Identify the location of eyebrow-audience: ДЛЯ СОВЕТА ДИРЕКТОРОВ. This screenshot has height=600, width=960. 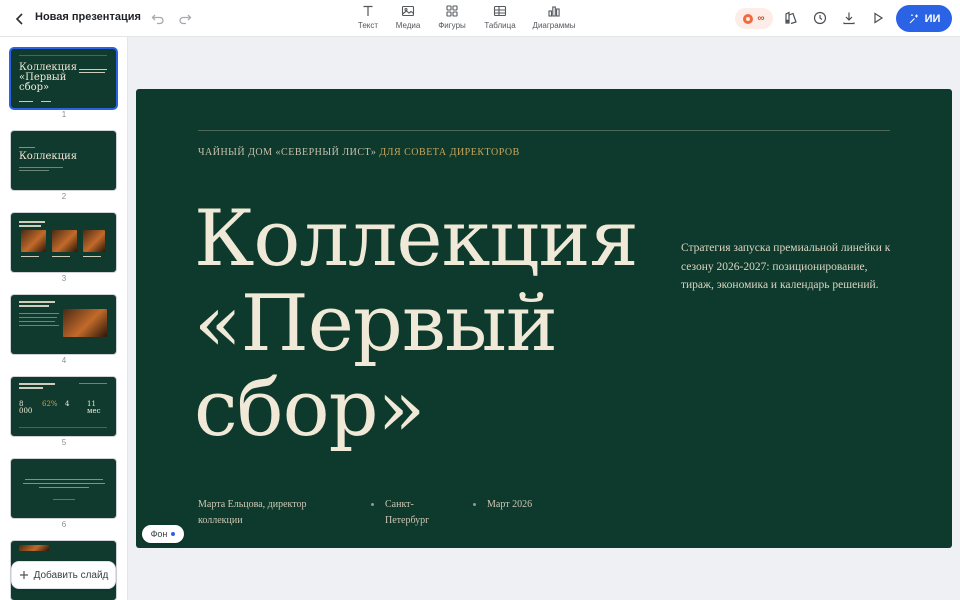
(449, 152).